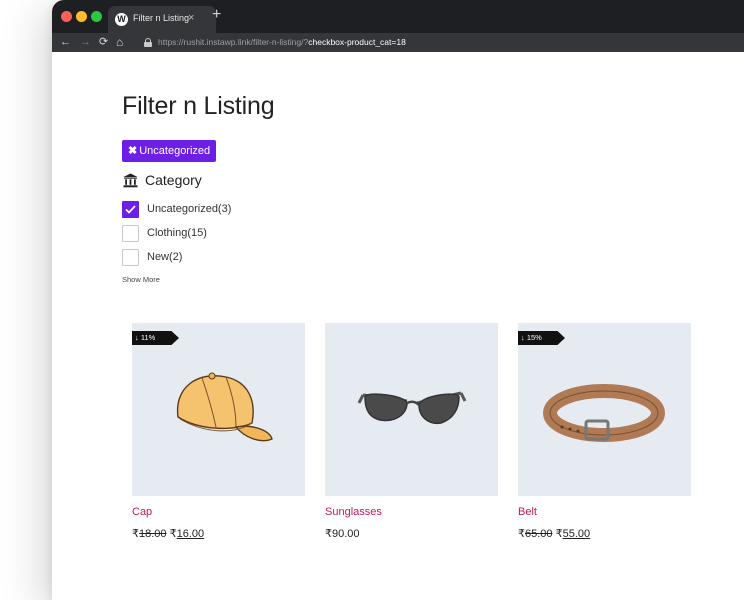 This screenshot has height=600, width=744. What do you see at coordinates (165, 257) in the screenshot?
I see `option-label: New(2)` at bounding box center [165, 257].